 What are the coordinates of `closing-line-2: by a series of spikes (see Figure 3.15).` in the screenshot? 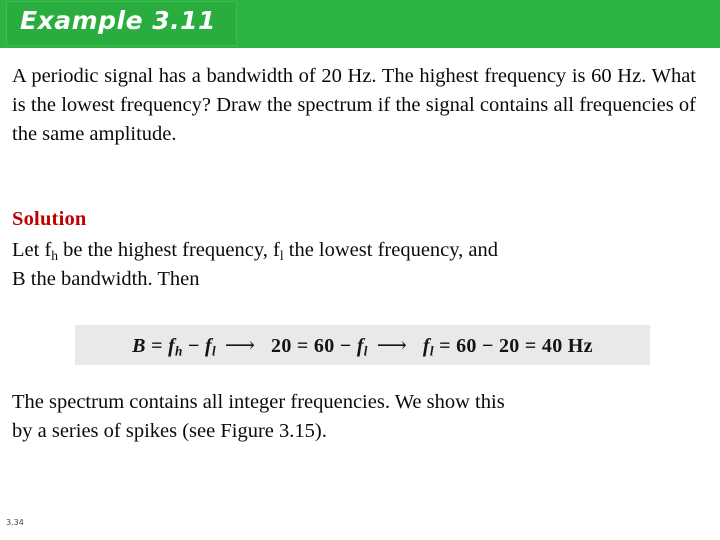 It's located at (169, 431).